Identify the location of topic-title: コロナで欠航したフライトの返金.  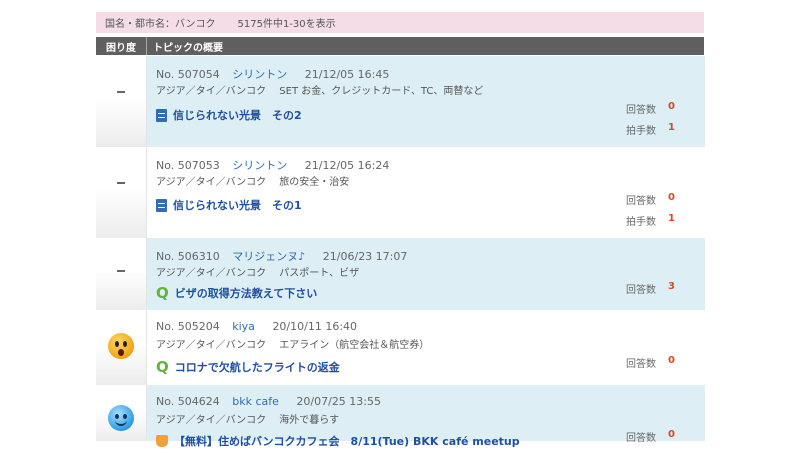
(257, 367).